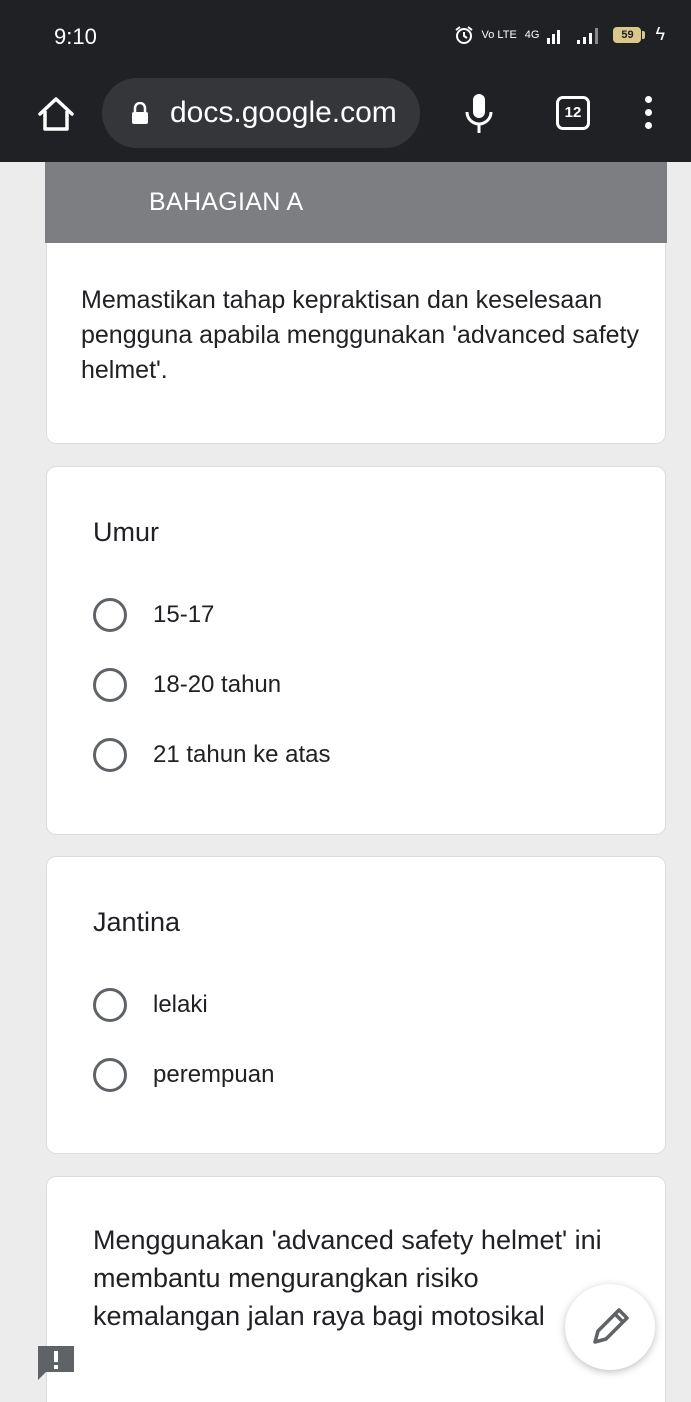 The height and width of the screenshot is (1402, 691). I want to click on section-header: BAHAGIAN A, so click(356, 202).